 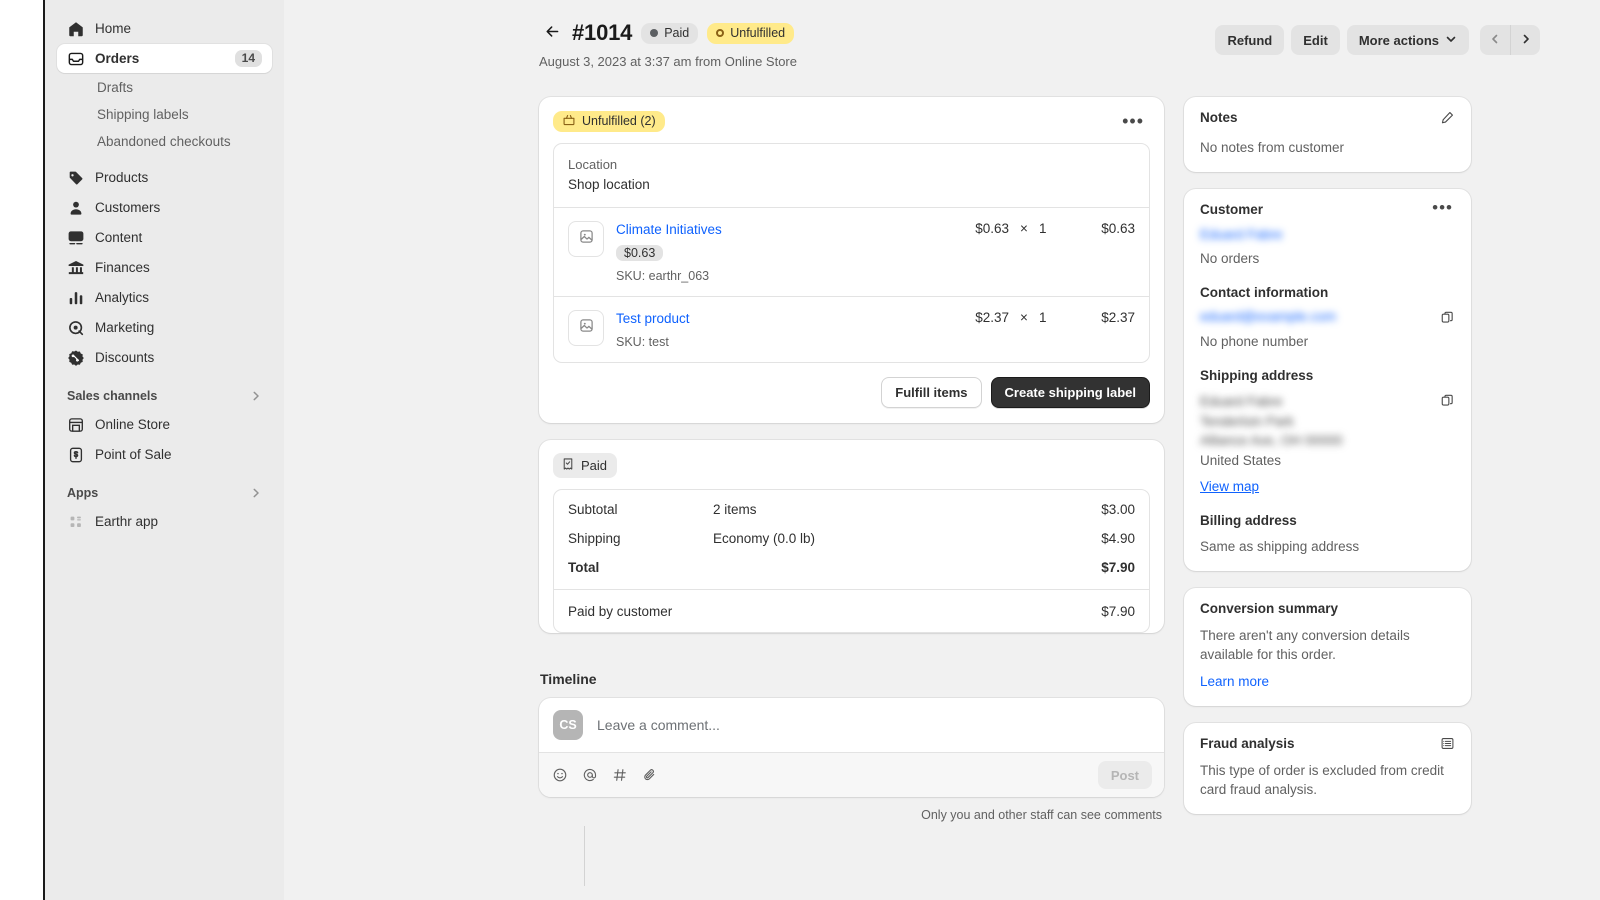 I want to click on sidebar-item-label: Products, so click(x=122, y=177).